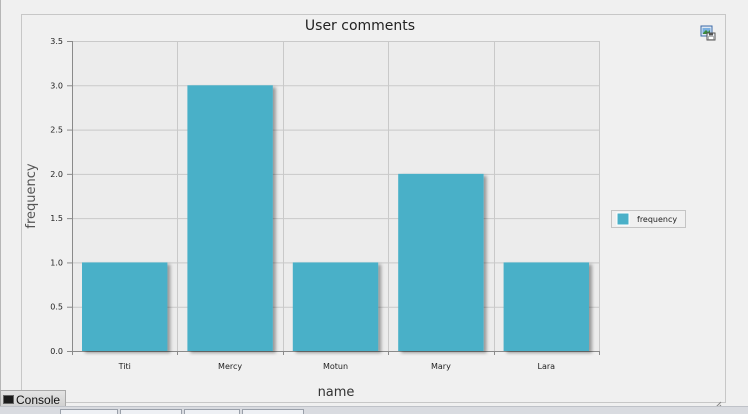 The image size is (748, 414). Describe the element at coordinates (441, 262) in the screenshot. I see `bar-mary` at that location.